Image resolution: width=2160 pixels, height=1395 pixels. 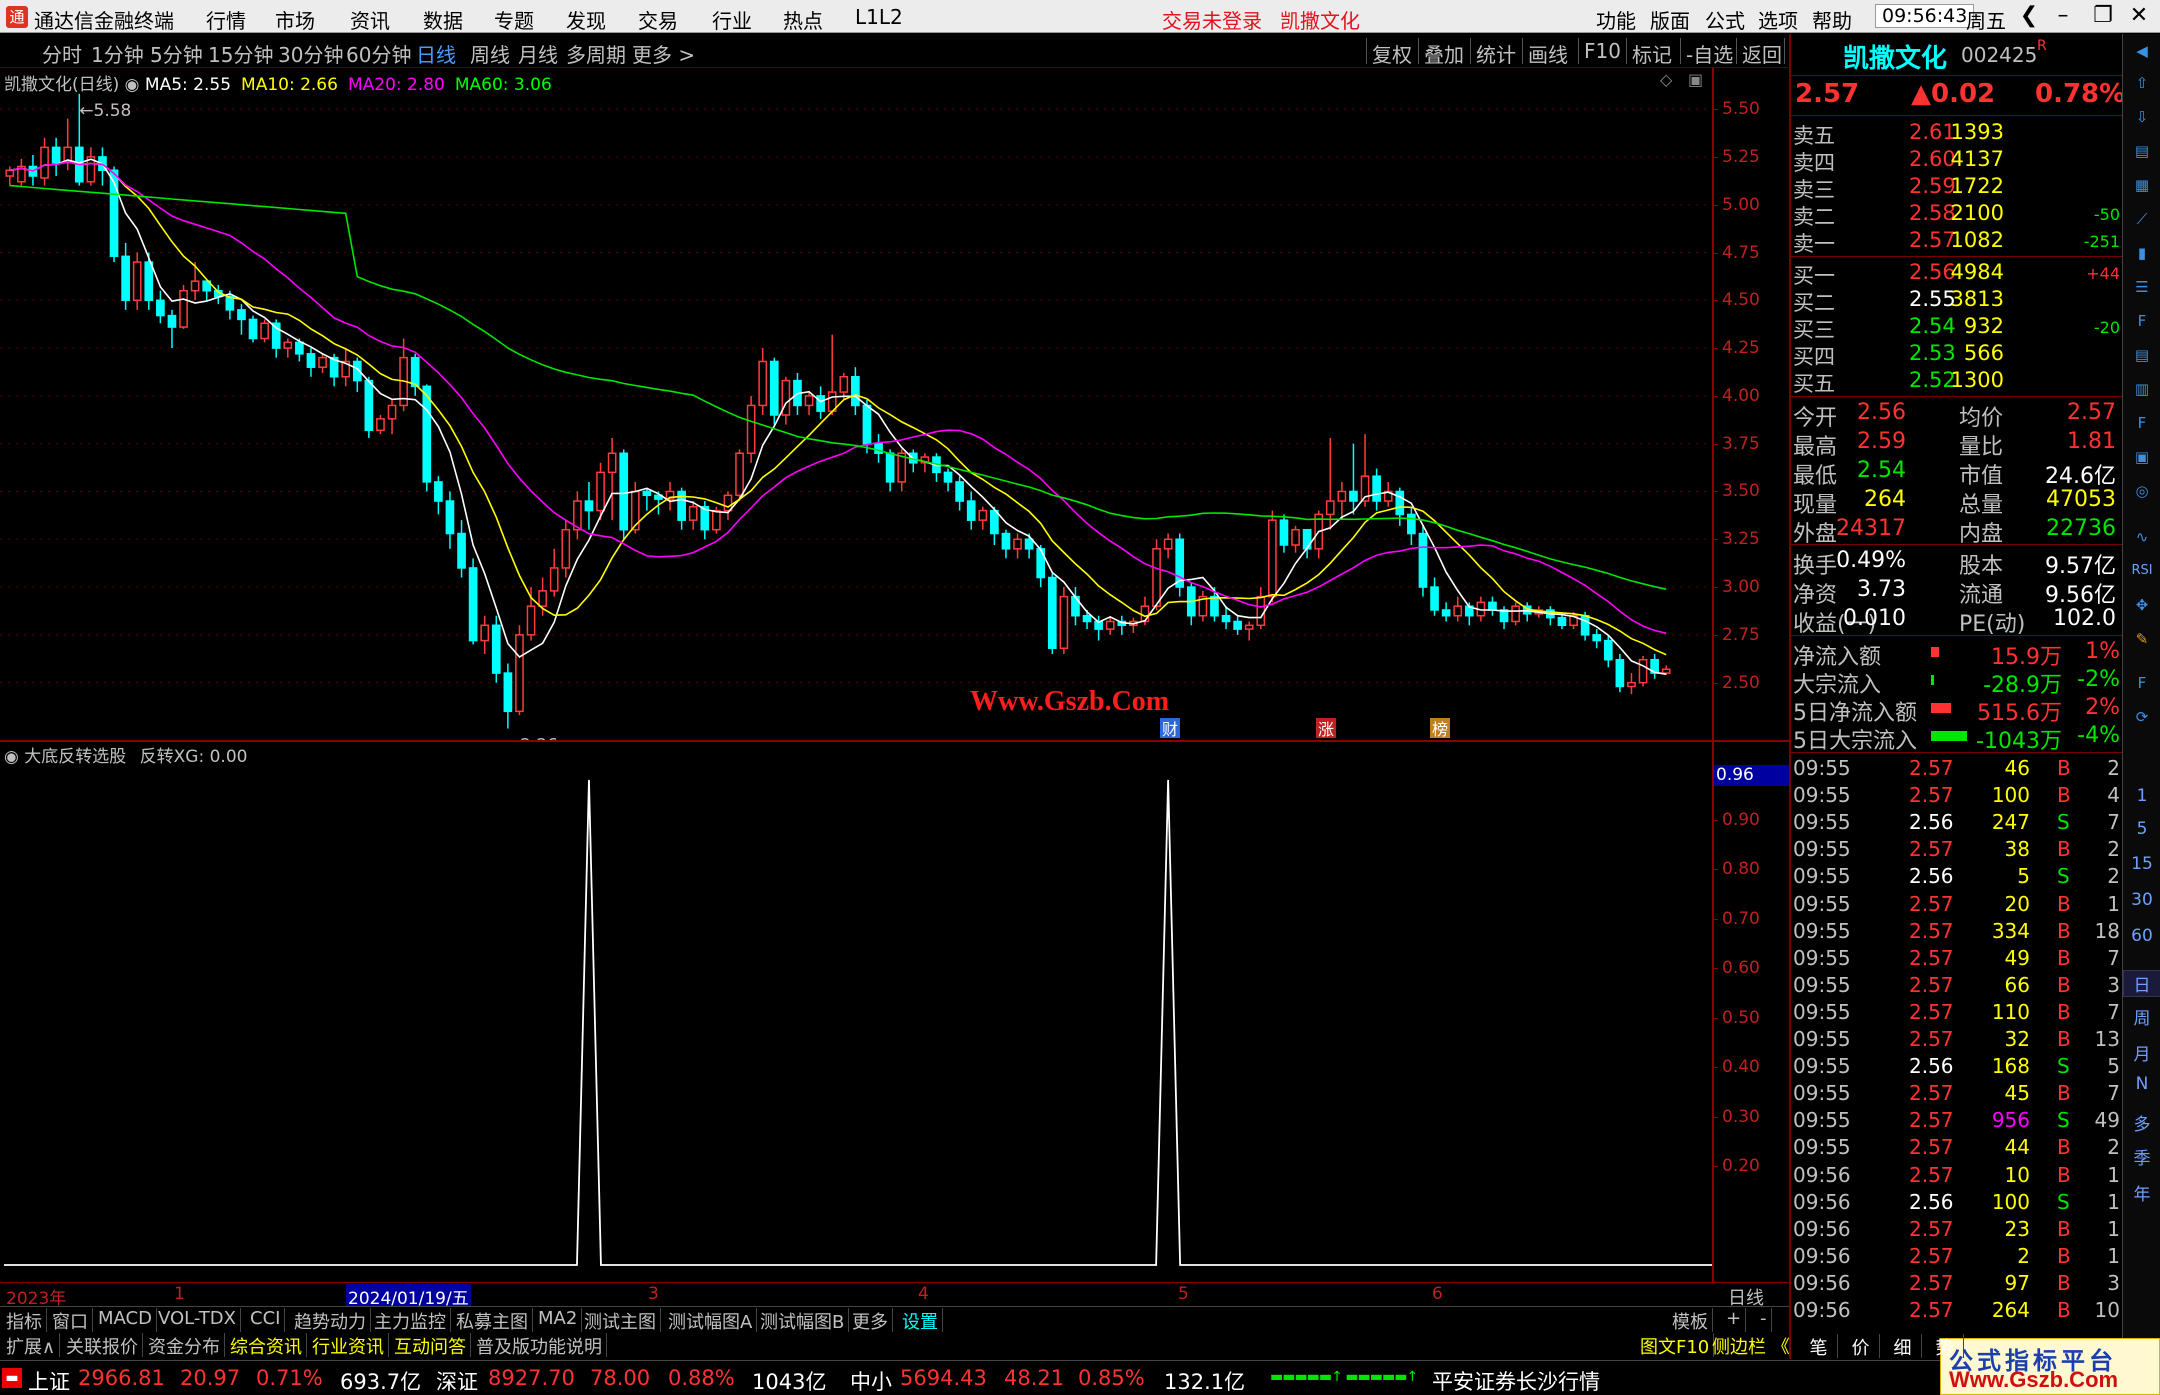 What do you see at coordinates (1602, 51) in the screenshot?
I see `chart-tool-button: F10` at bounding box center [1602, 51].